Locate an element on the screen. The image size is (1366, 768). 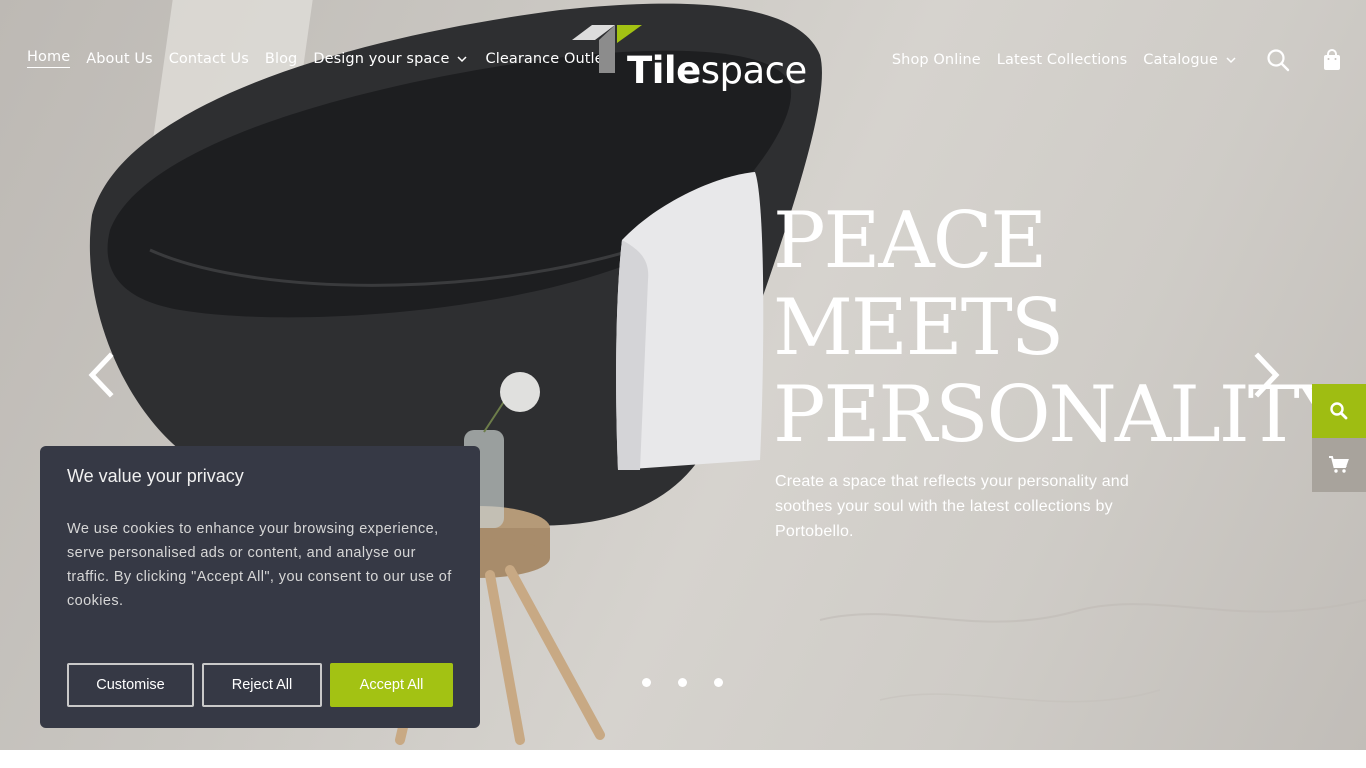
side-cart-tab is located at coordinates (1339, 465).